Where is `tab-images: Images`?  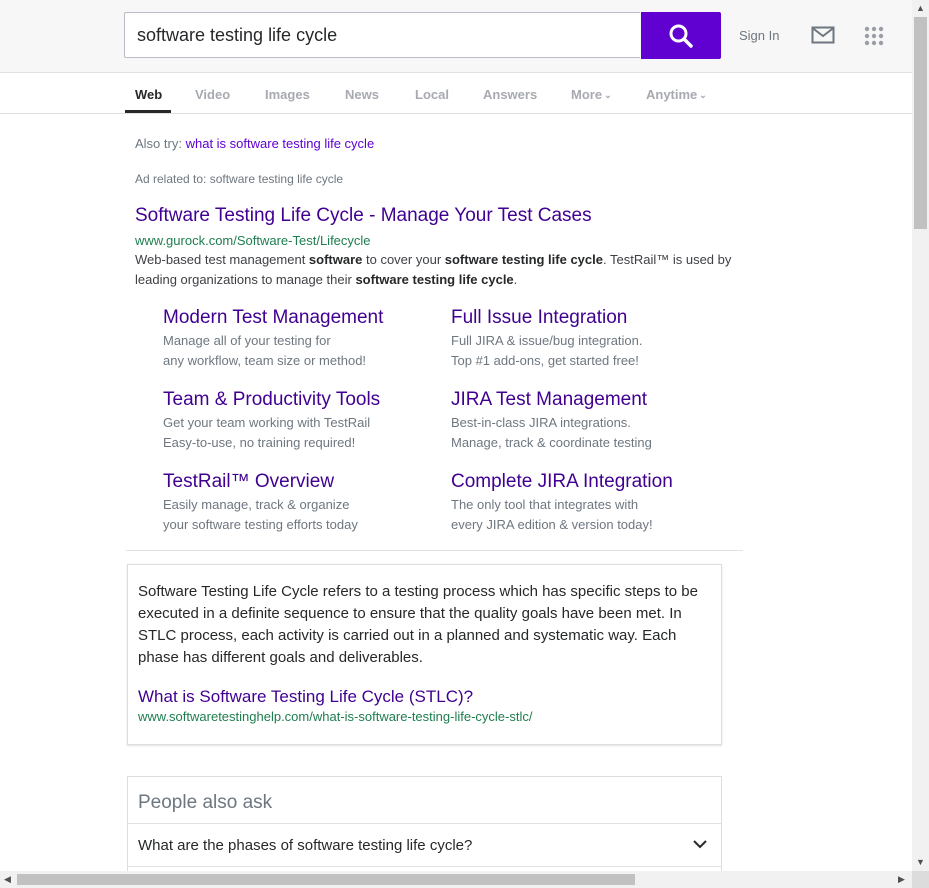
tab-images: Images is located at coordinates (287, 94).